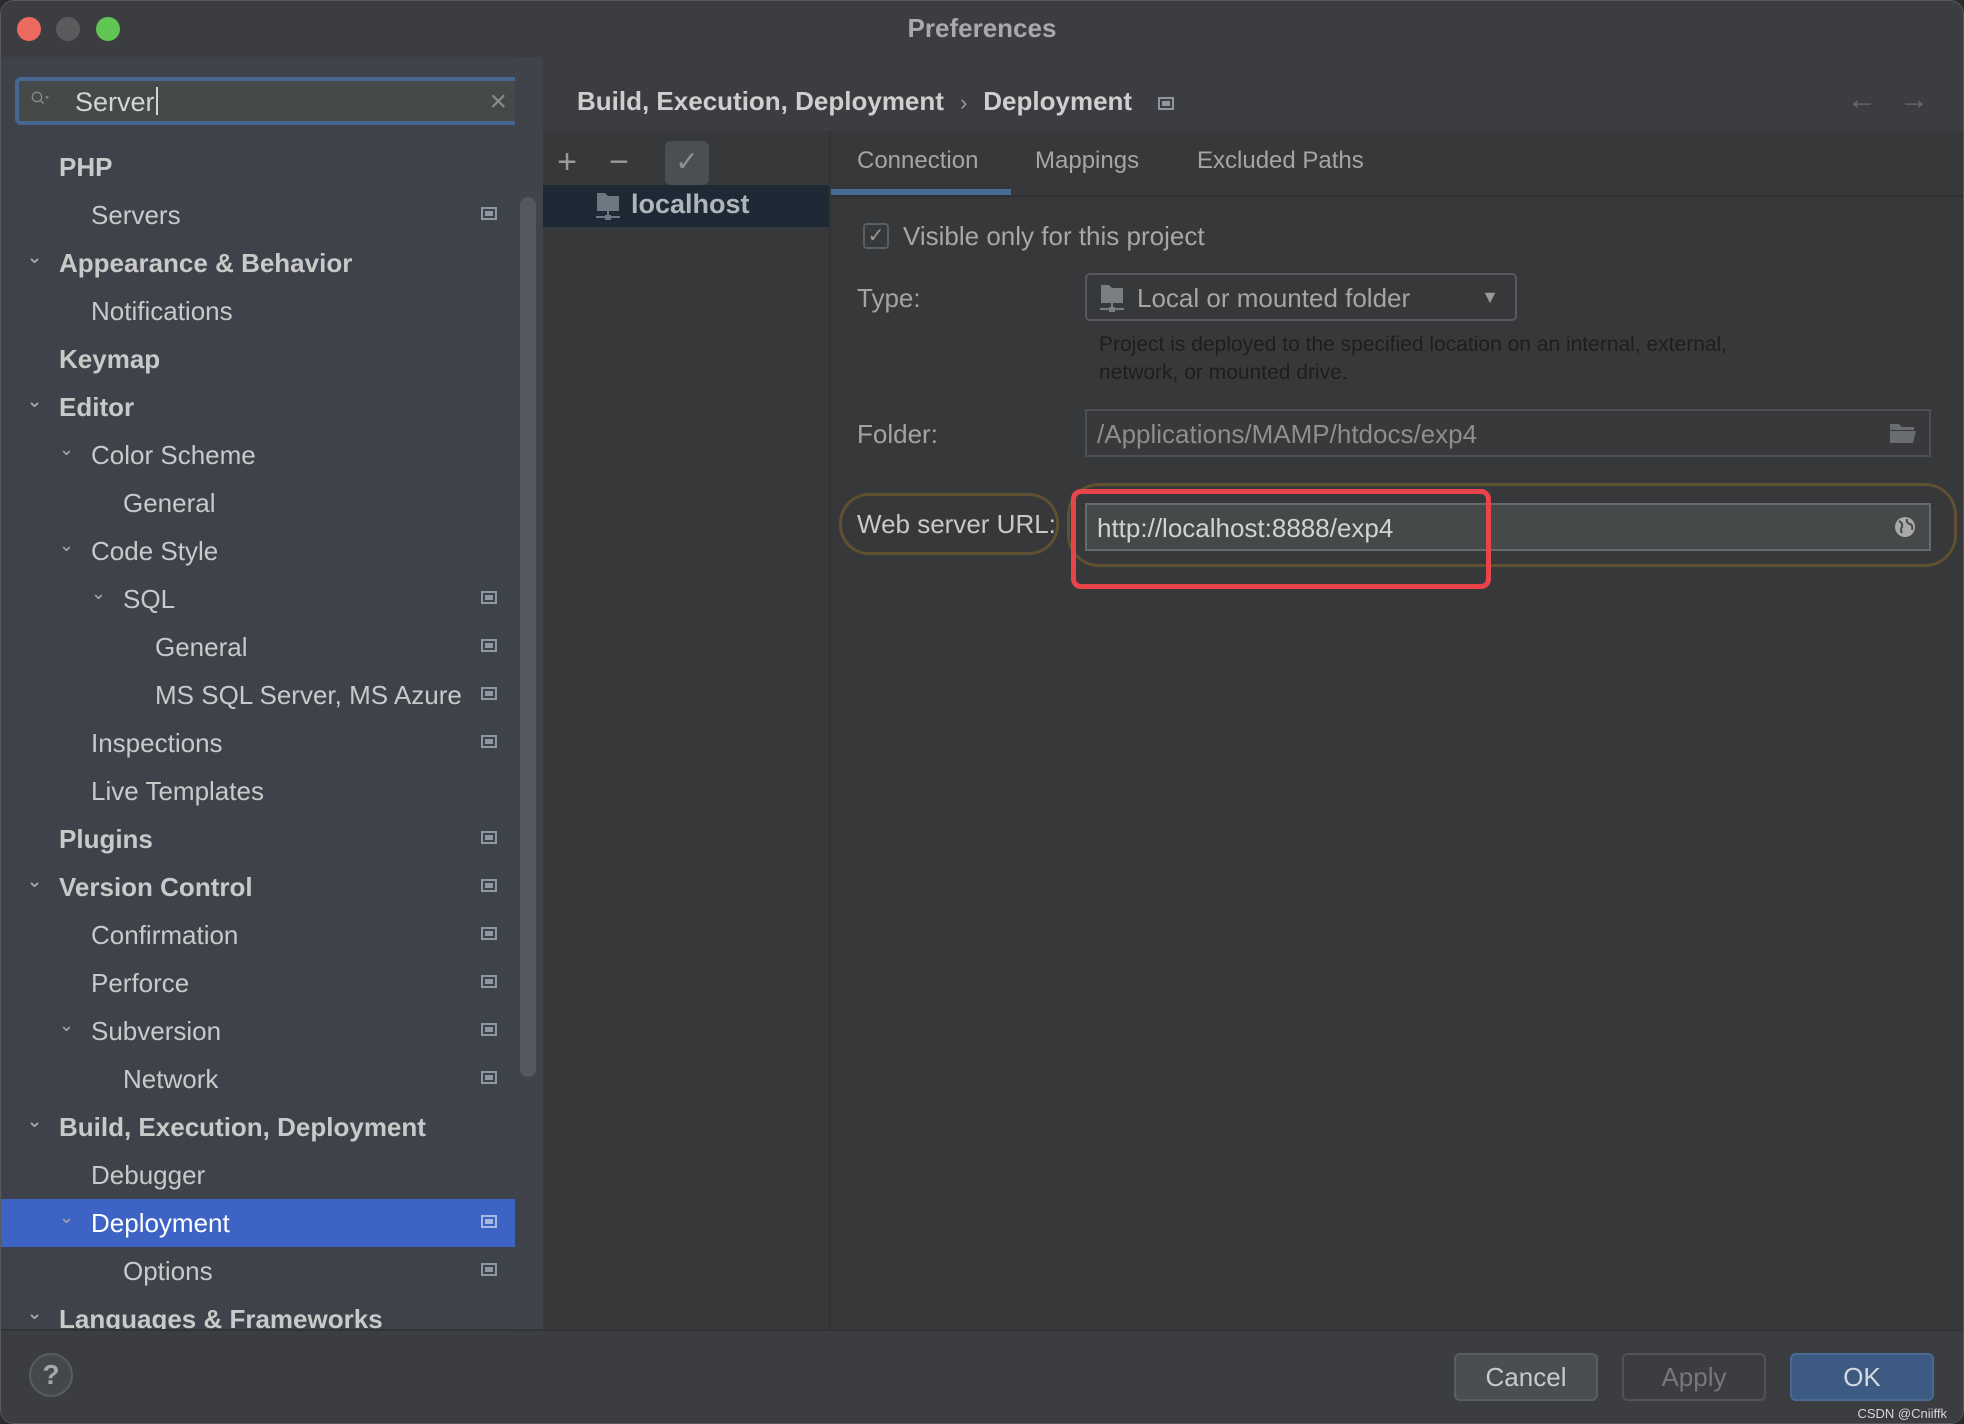  I want to click on type-dropdown: Local or mounted folder ▼, so click(1301, 297).